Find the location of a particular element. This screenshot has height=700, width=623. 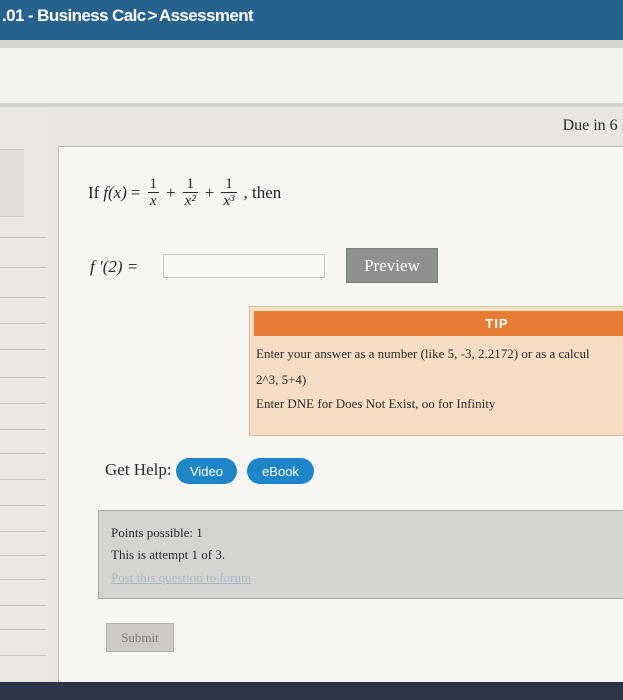

points-possible-text: Points possible: 1 is located at coordinates (157, 532).